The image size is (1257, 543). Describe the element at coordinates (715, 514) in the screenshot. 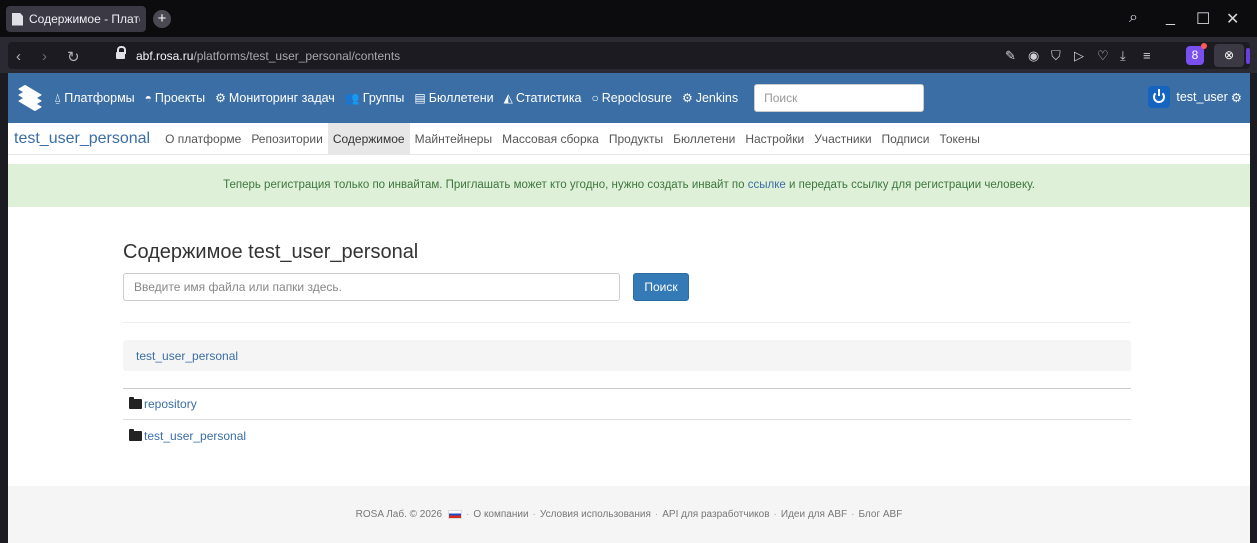

I see `footer-link-api: API для разработчиков` at that location.